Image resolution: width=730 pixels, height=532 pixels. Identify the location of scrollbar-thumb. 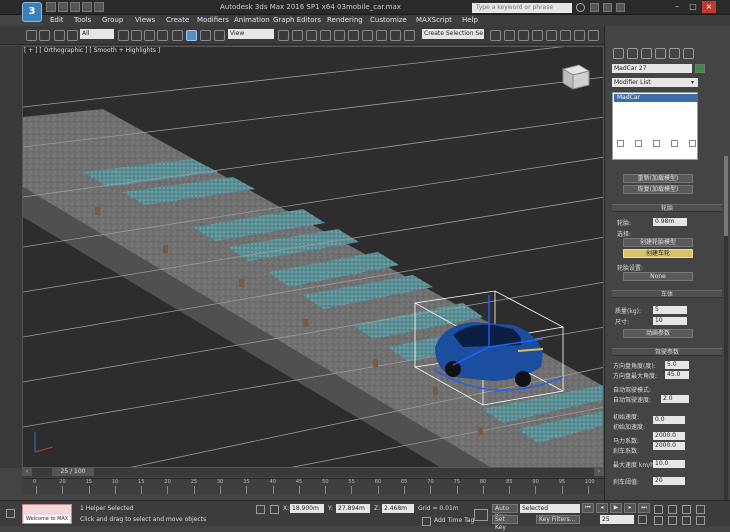
(726, 196).